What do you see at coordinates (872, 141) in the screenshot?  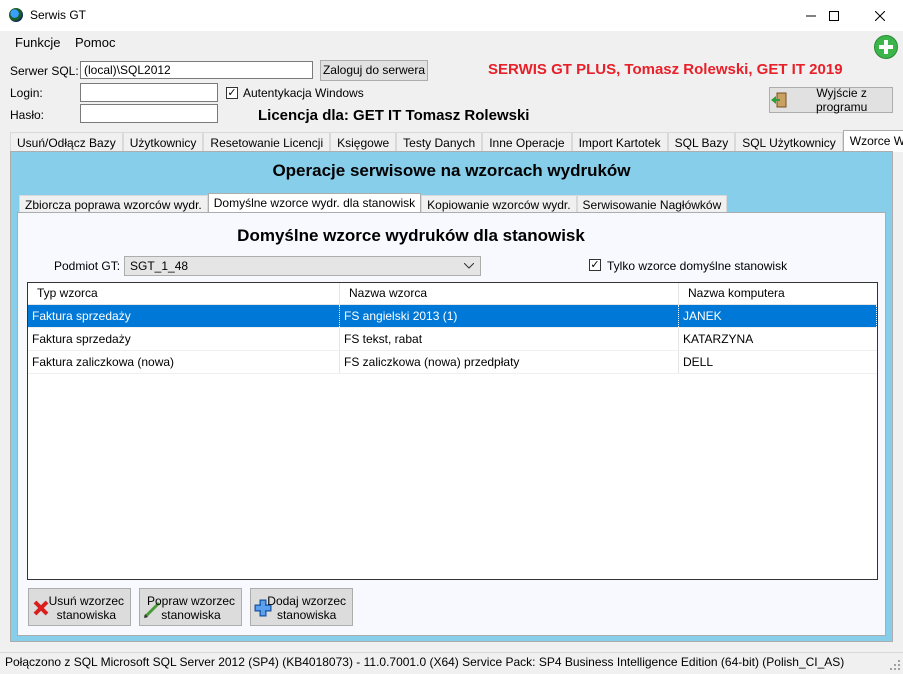 I see `tab-wzorce-wydruku: Wzorce Wydruku` at bounding box center [872, 141].